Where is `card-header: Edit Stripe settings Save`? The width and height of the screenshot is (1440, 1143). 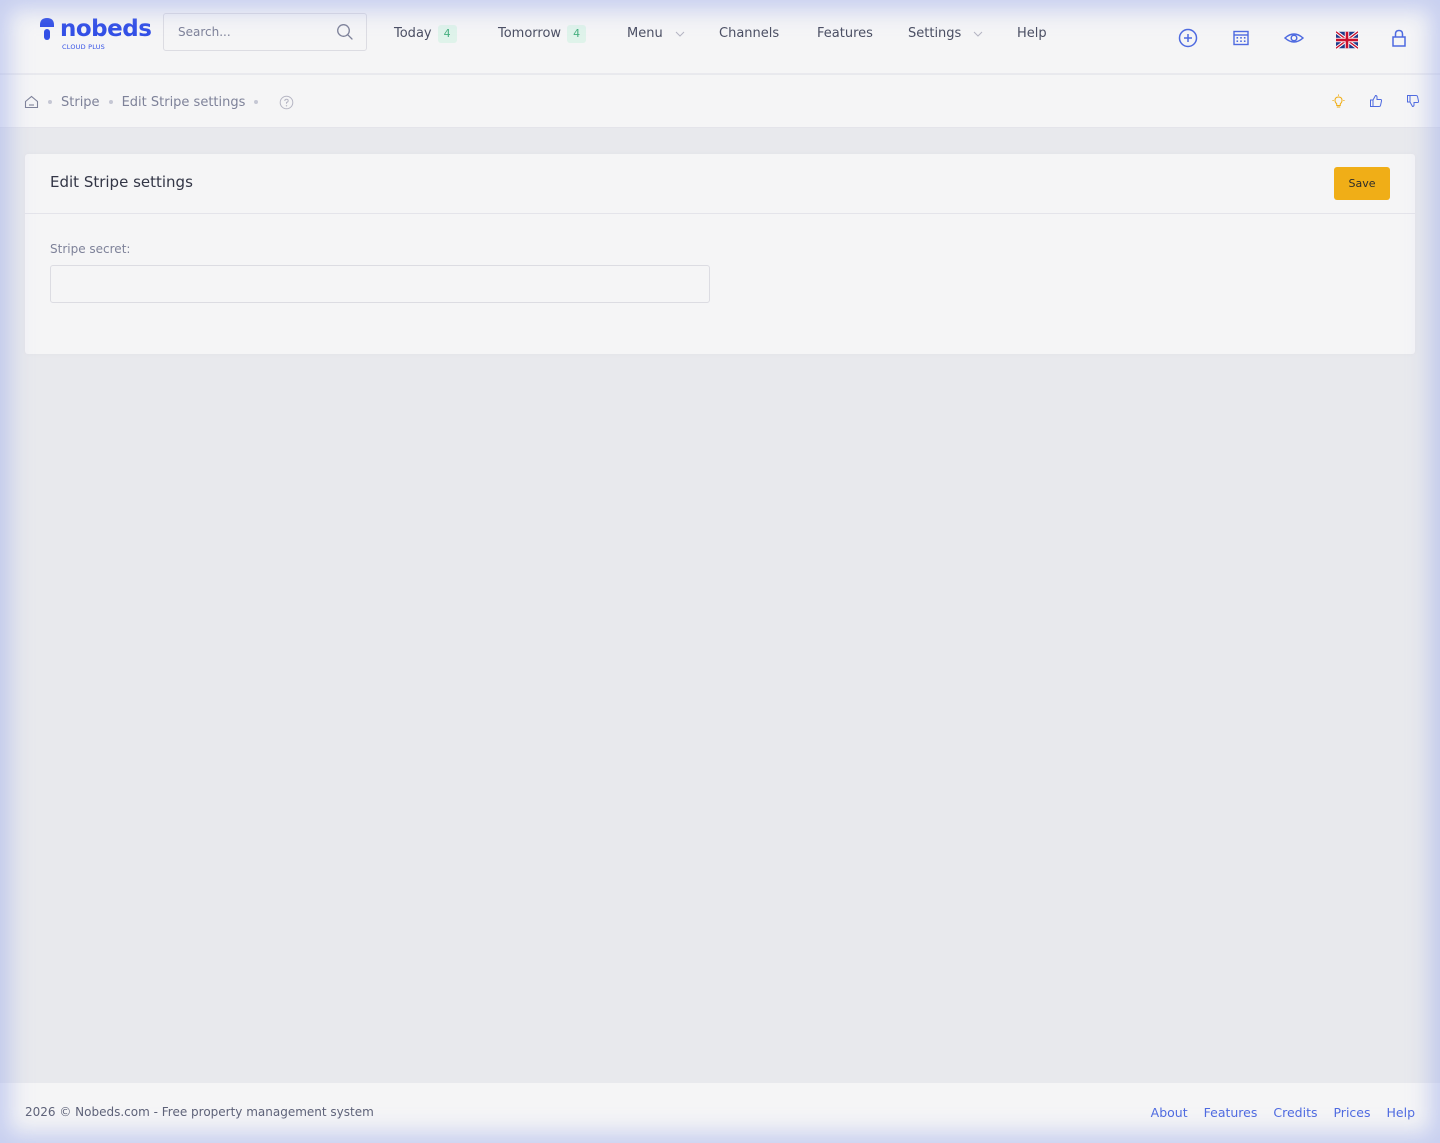
card-header: Edit Stripe settings Save is located at coordinates (720, 184).